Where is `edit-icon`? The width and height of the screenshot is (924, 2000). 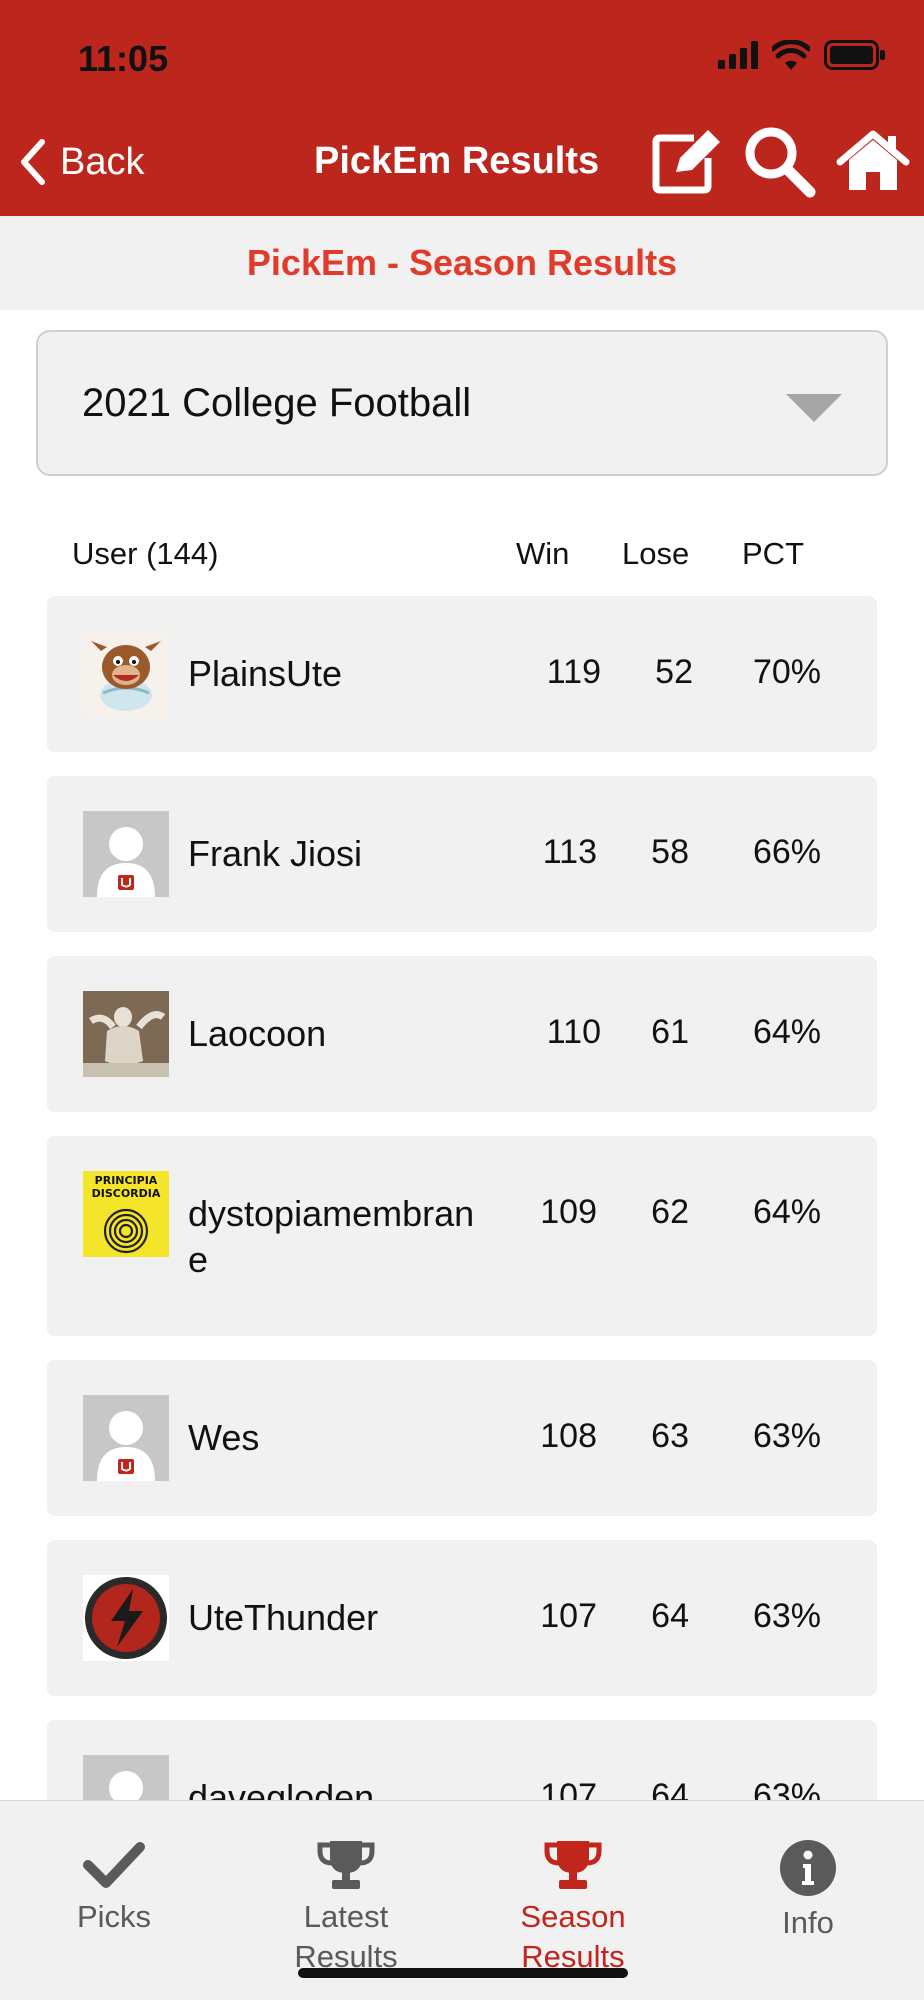
edit-icon is located at coordinates (686, 161).